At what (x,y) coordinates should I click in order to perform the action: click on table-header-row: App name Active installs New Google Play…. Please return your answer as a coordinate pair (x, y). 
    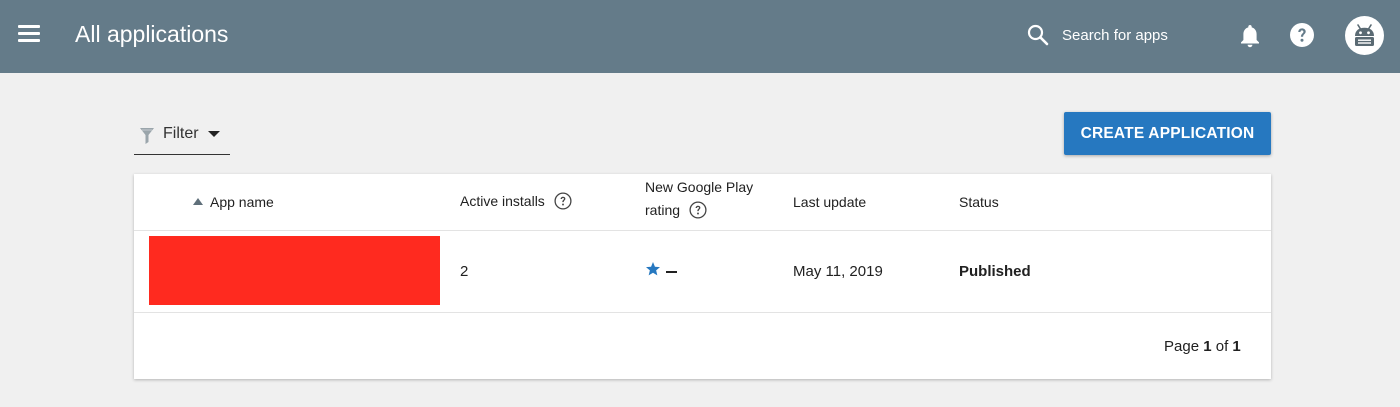
    Looking at the image, I should click on (702, 202).